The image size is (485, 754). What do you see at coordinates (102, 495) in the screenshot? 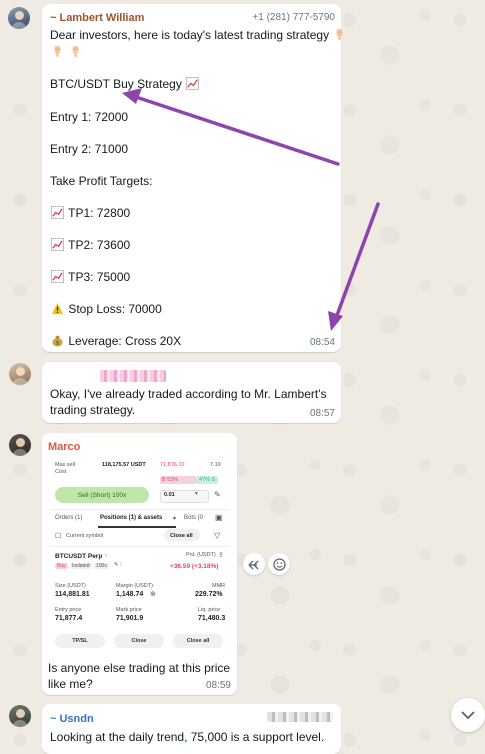
I see `sell-short-button: Sell (Short) 100x` at bounding box center [102, 495].